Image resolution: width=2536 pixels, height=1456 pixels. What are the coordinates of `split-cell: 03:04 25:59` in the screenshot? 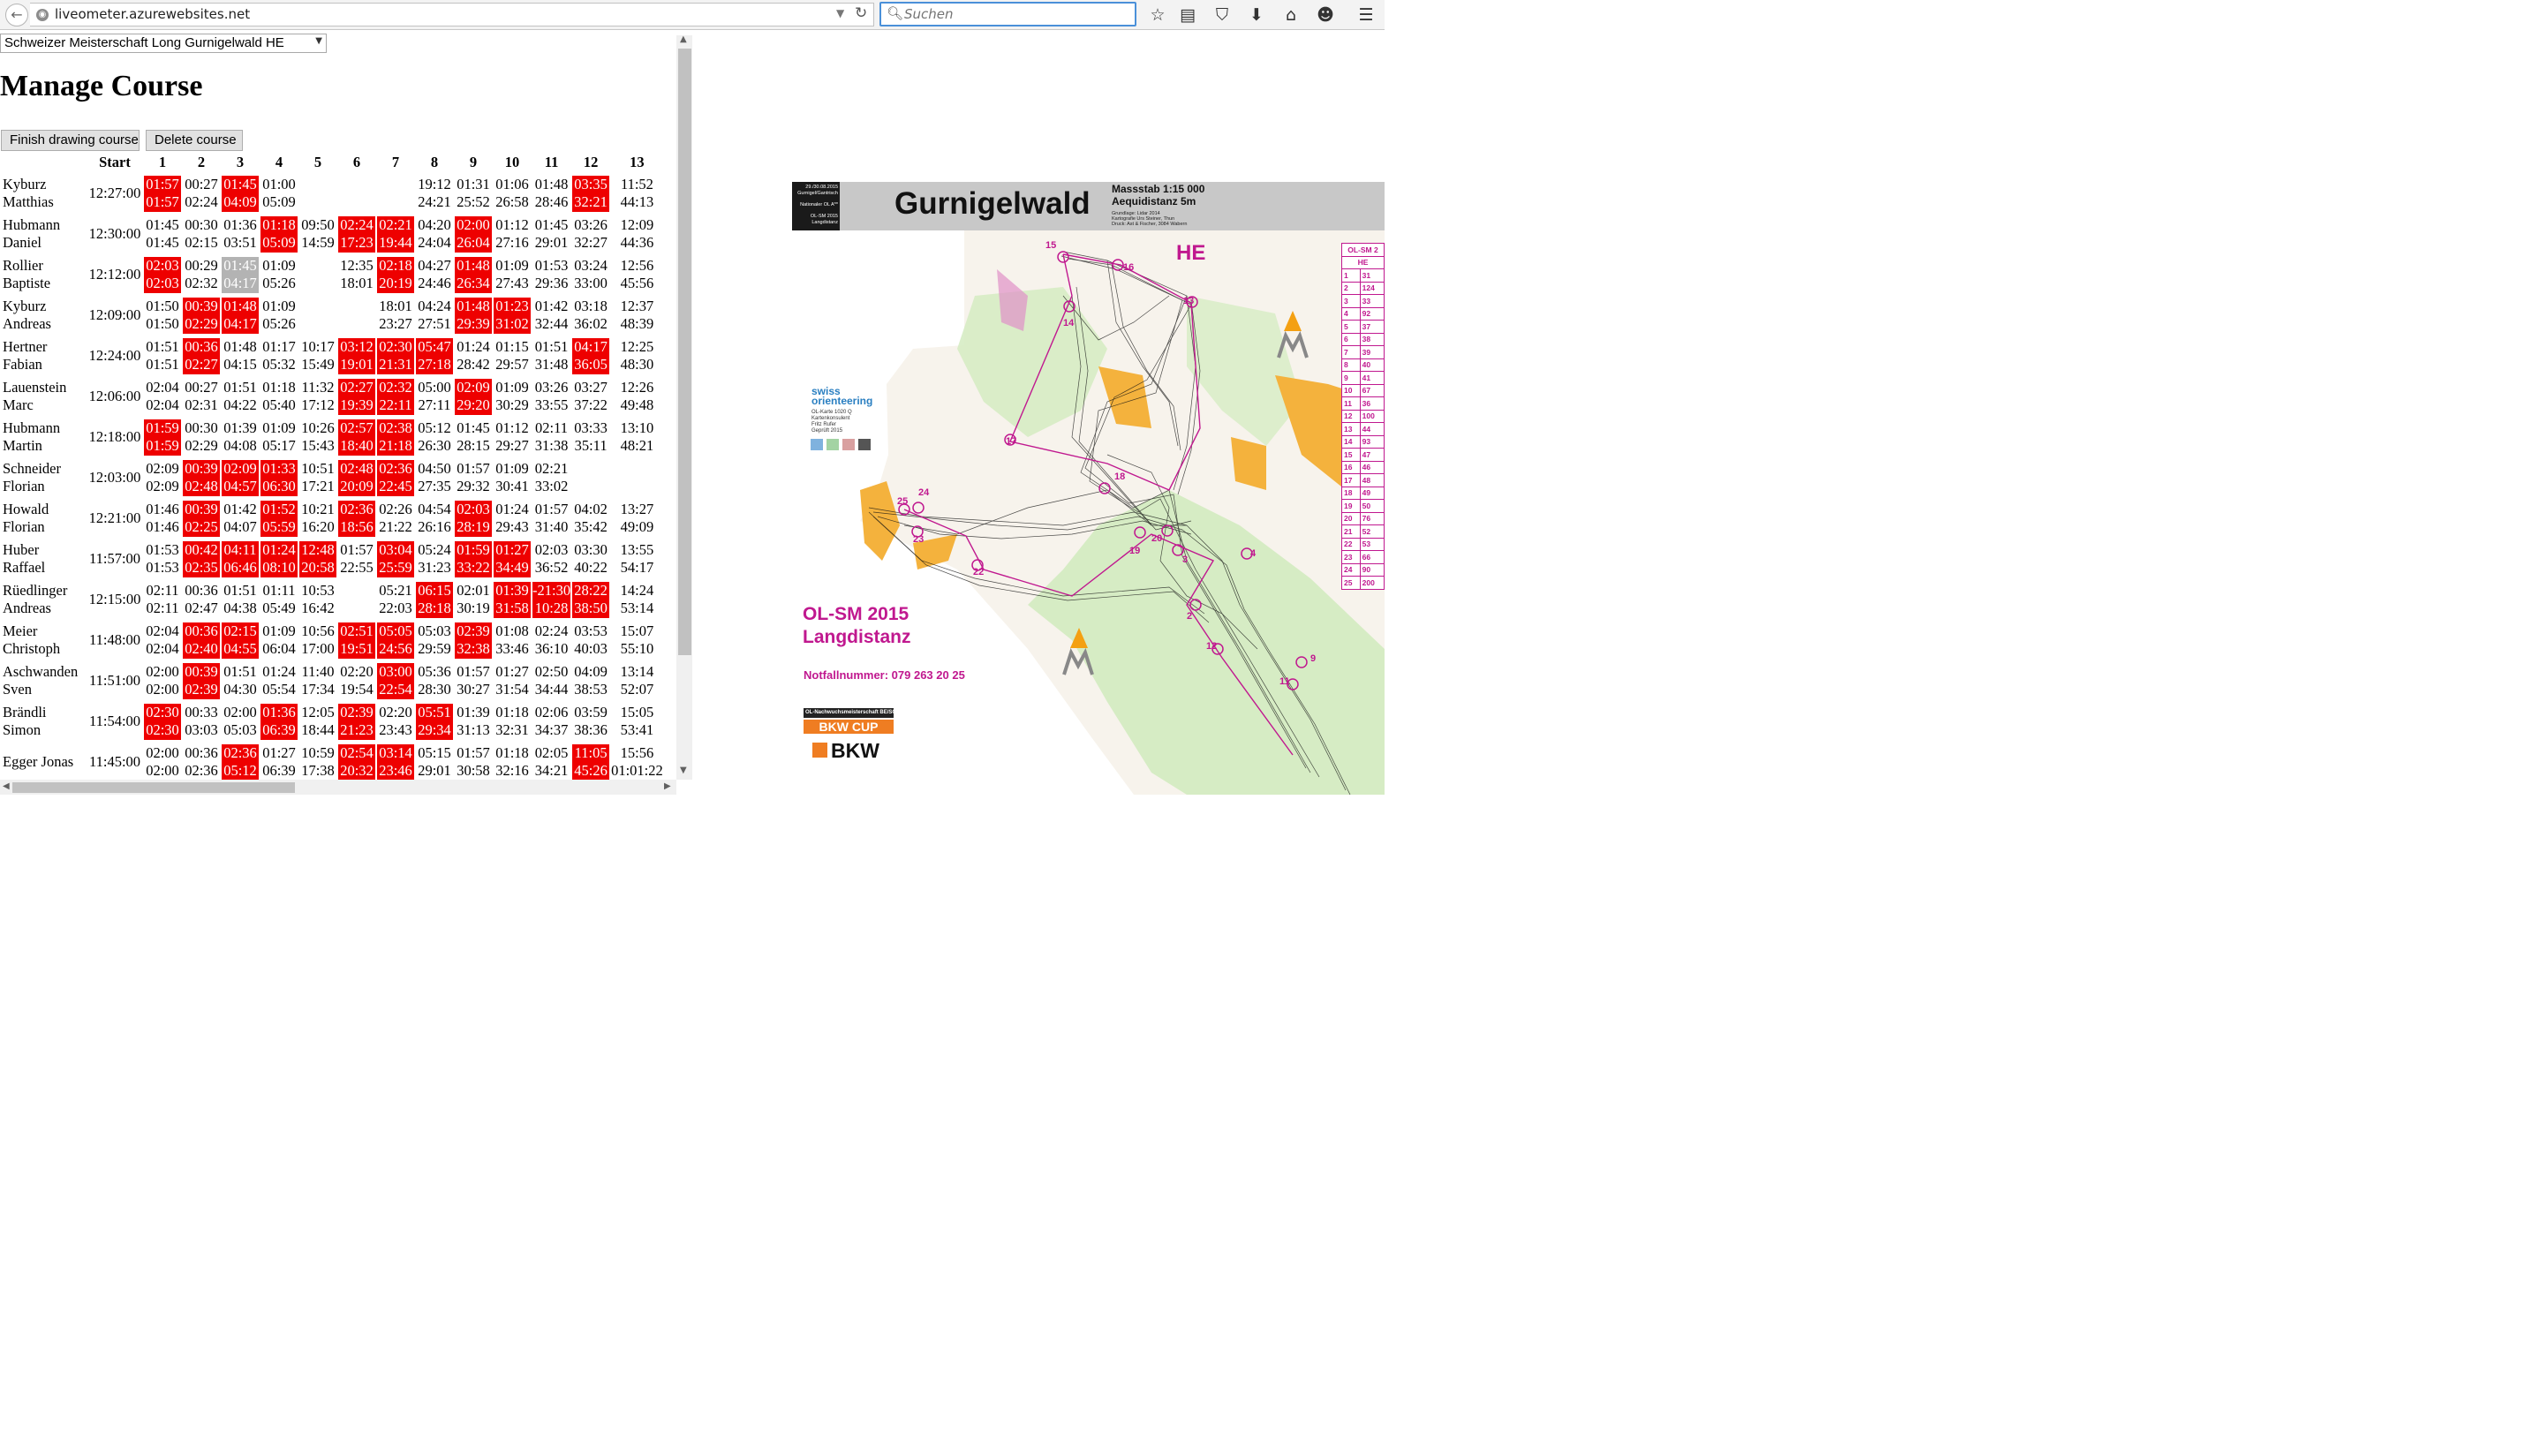 It's located at (396, 559).